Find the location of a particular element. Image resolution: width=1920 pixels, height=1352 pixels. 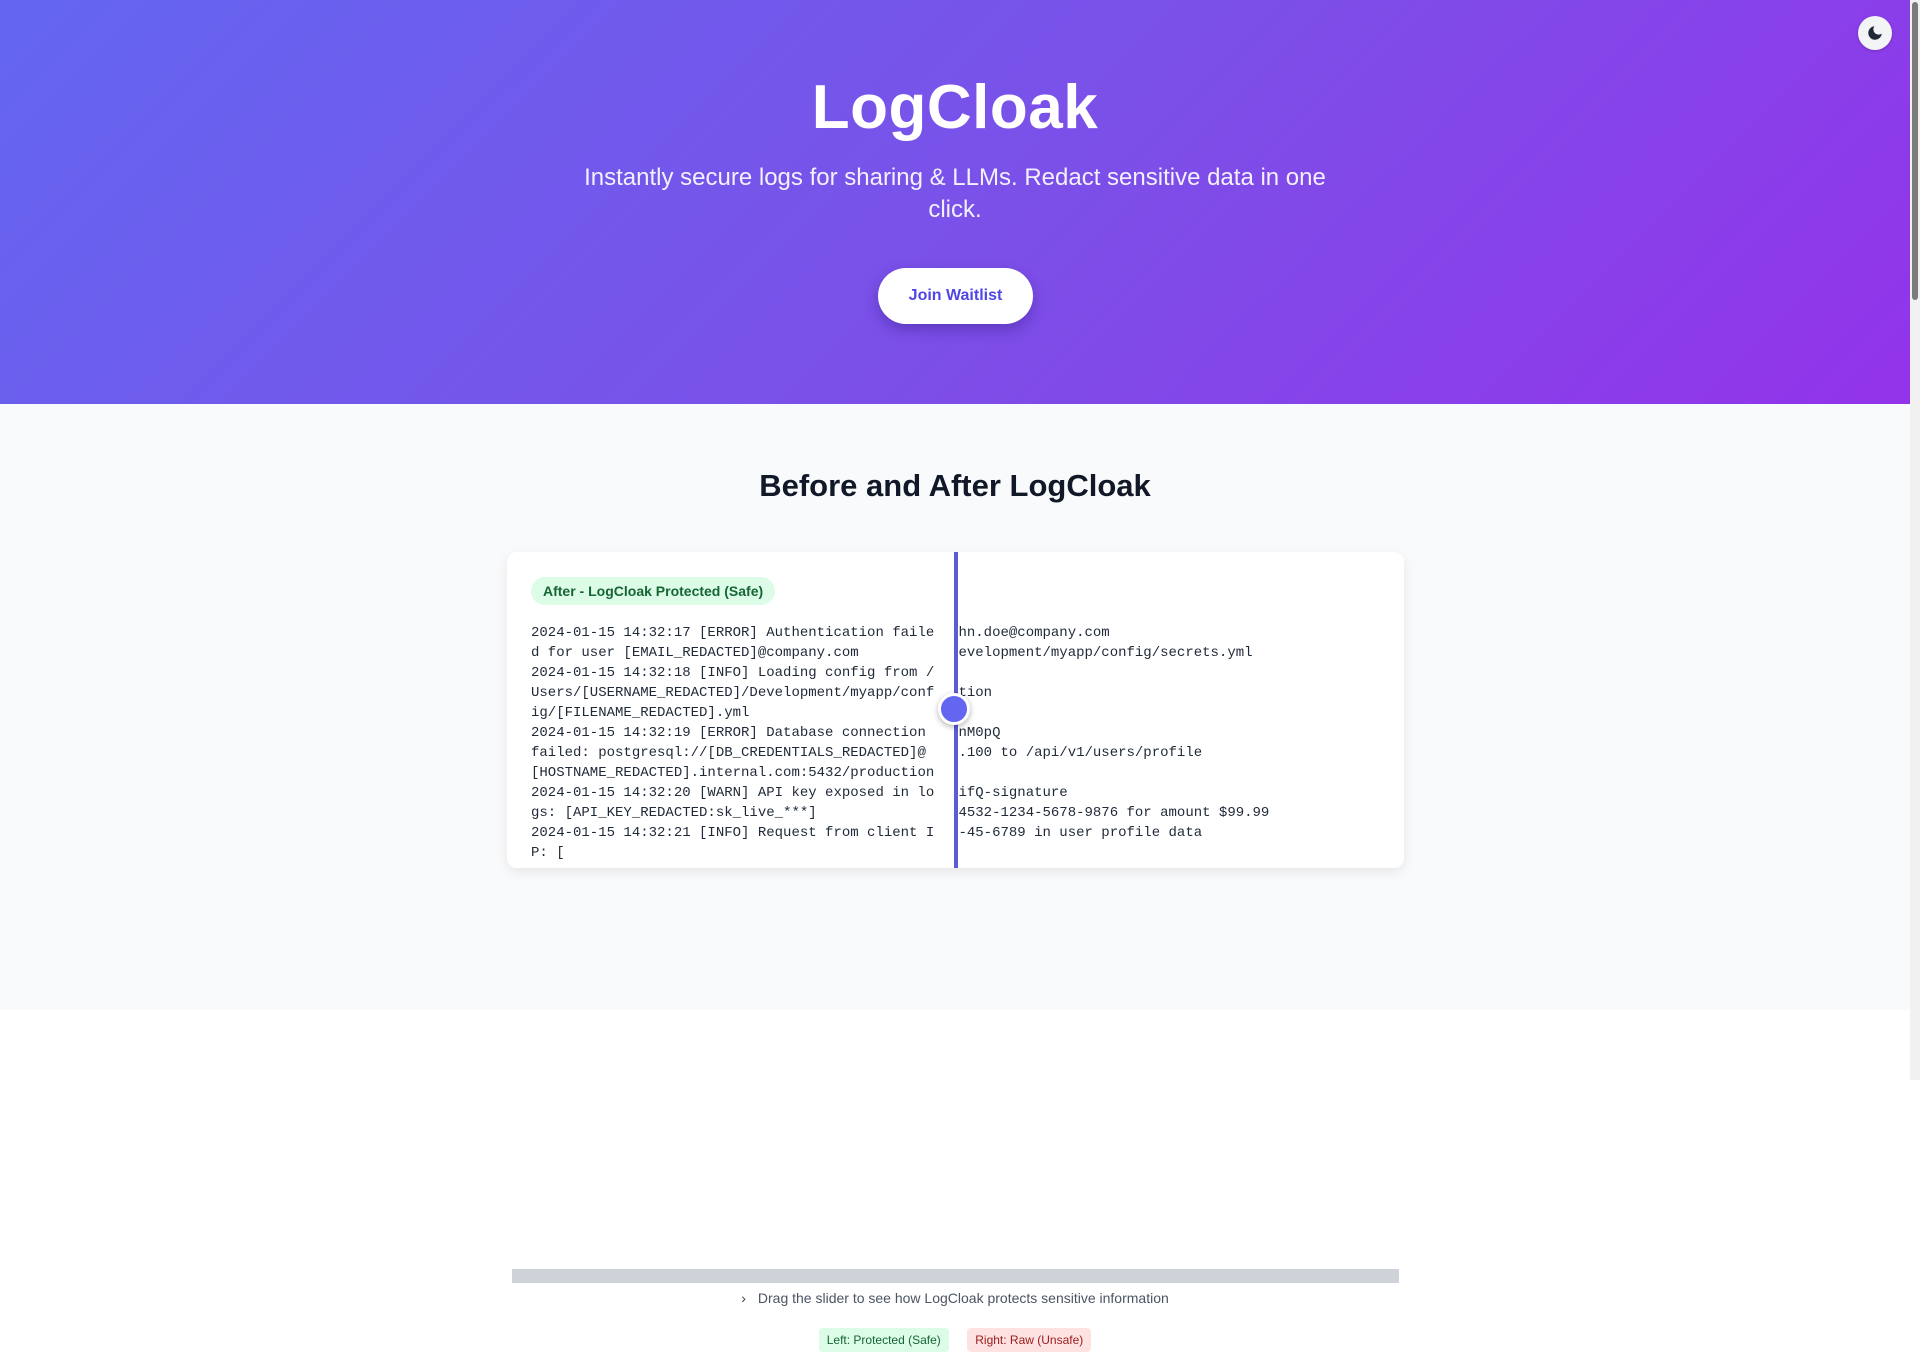

theme-toggle-button is located at coordinates (1875, 33).